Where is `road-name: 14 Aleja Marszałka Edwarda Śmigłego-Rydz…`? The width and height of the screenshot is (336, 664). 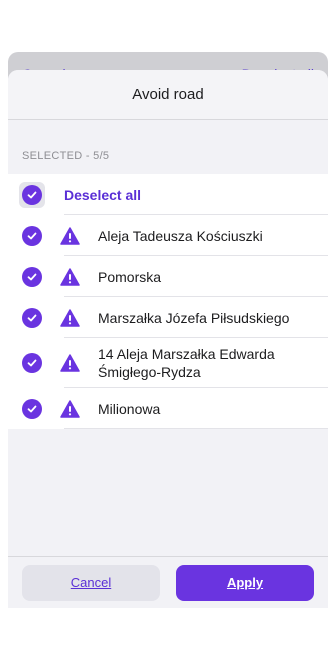
road-name: 14 Aleja Marszałka Edwarda Śmigłego-Rydz… is located at coordinates (186, 363).